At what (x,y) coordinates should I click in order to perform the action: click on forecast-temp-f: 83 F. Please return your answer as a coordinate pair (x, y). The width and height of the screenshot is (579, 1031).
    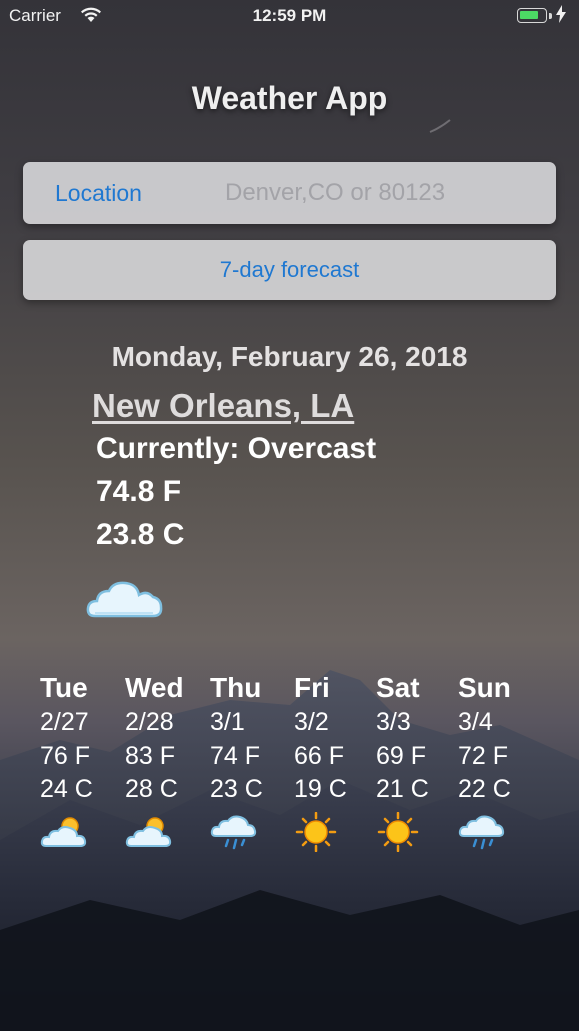
    Looking at the image, I should click on (150, 755).